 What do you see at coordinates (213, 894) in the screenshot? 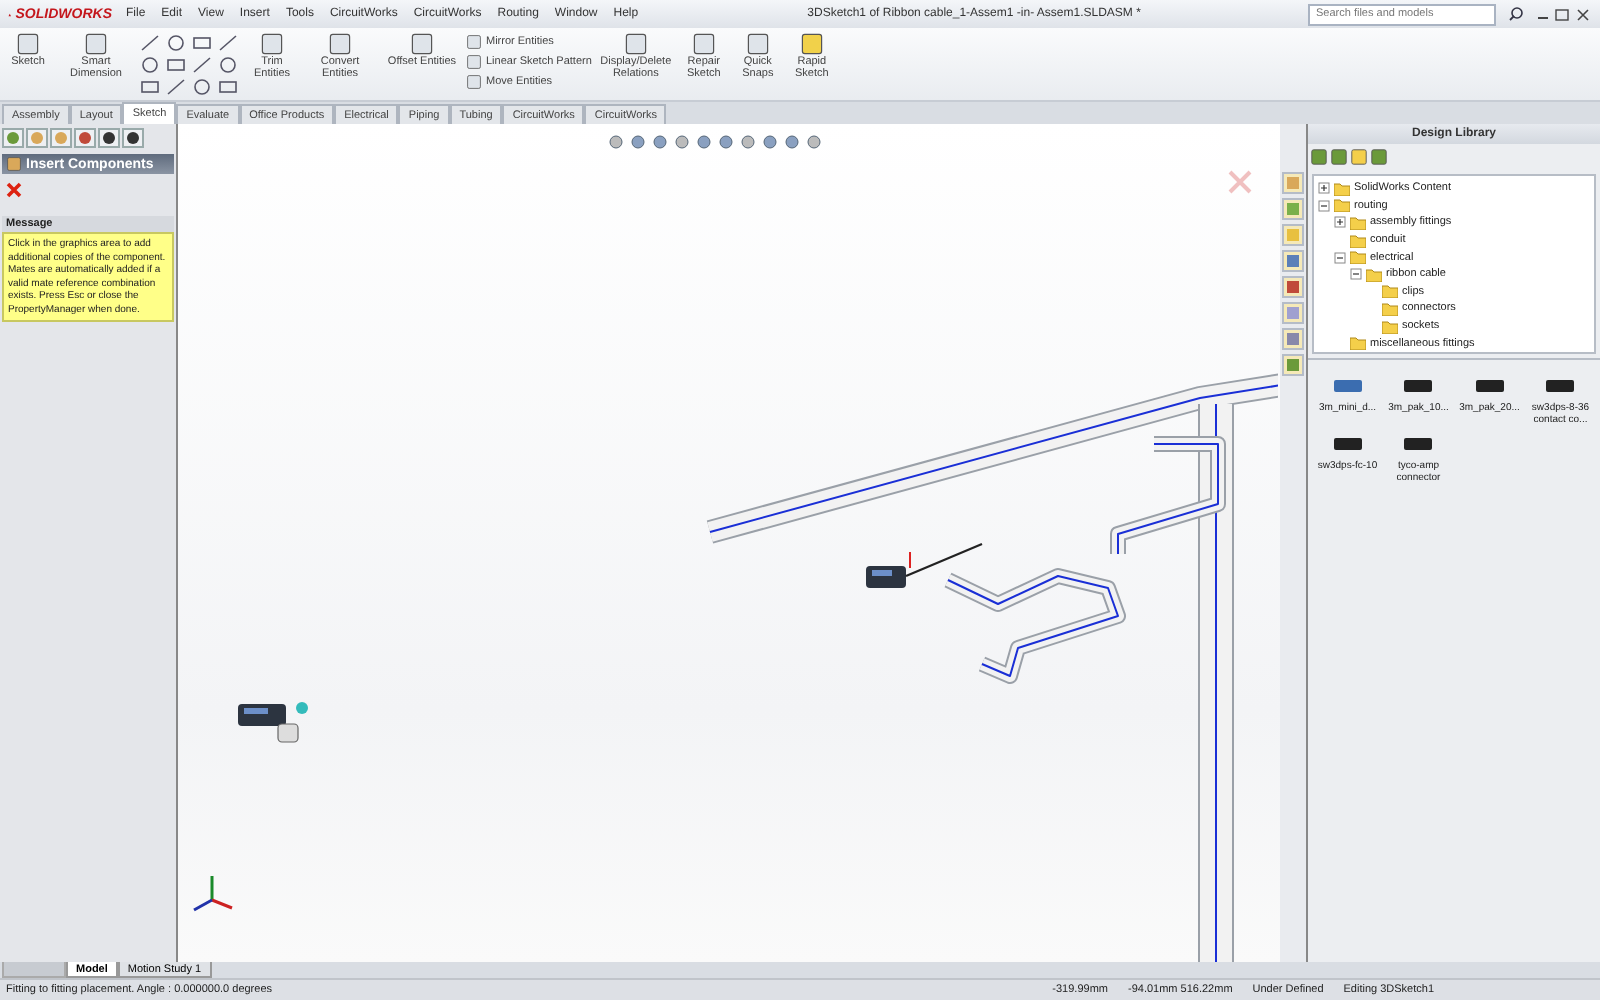
I see `axis-triad-icon` at bounding box center [213, 894].